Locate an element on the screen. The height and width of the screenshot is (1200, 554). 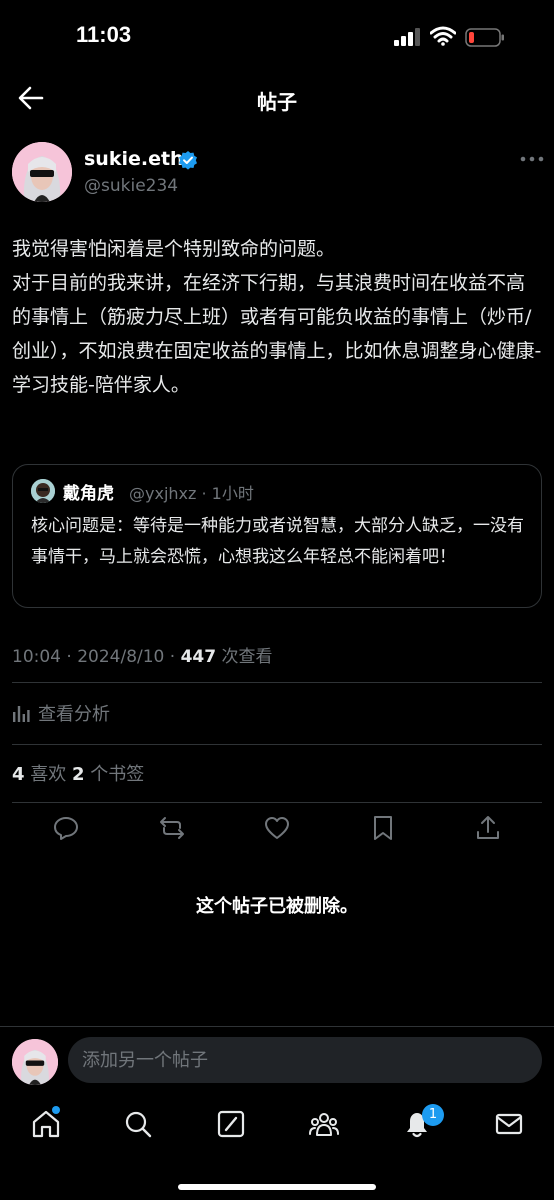
bookmarks-count: 2 is located at coordinates (78, 774).